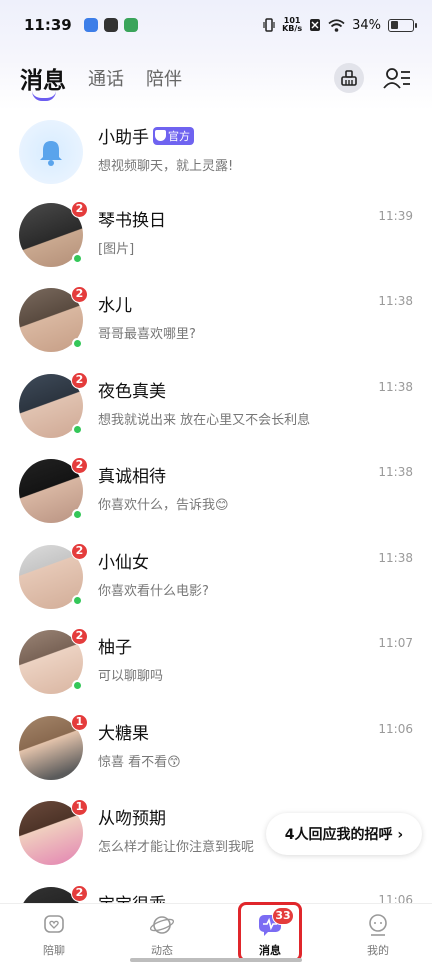 The width and height of the screenshot is (432, 964). What do you see at coordinates (366, 25) in the screenshot?
I see `battery-percent: 34%` at bounding box center [366, 25].